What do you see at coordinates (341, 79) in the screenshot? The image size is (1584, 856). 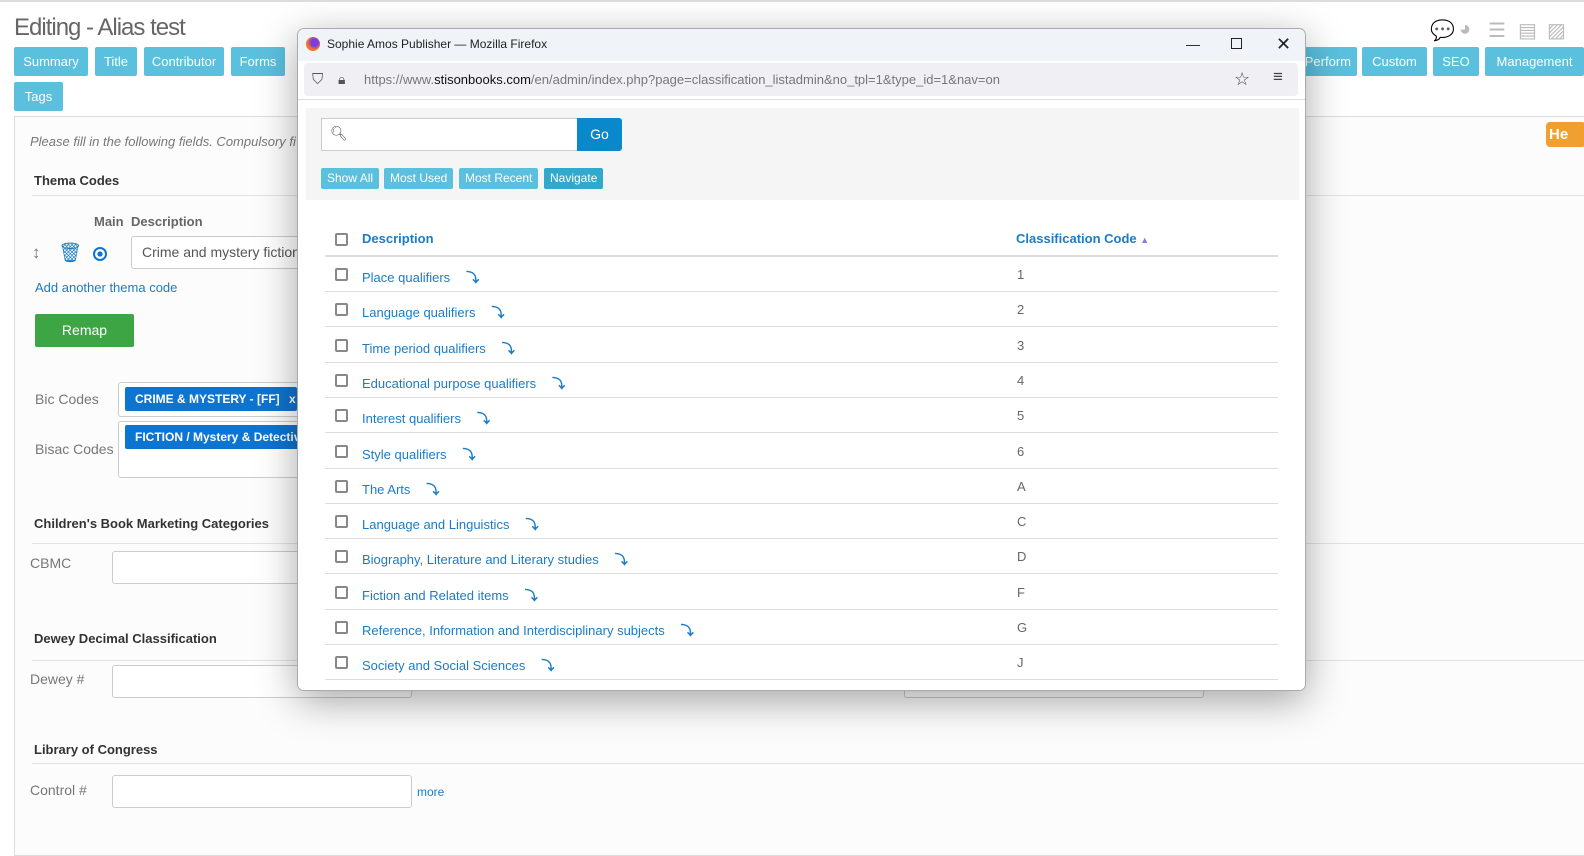 I see `lock-icon: 🔒︎` at bounding box center [341, 79].